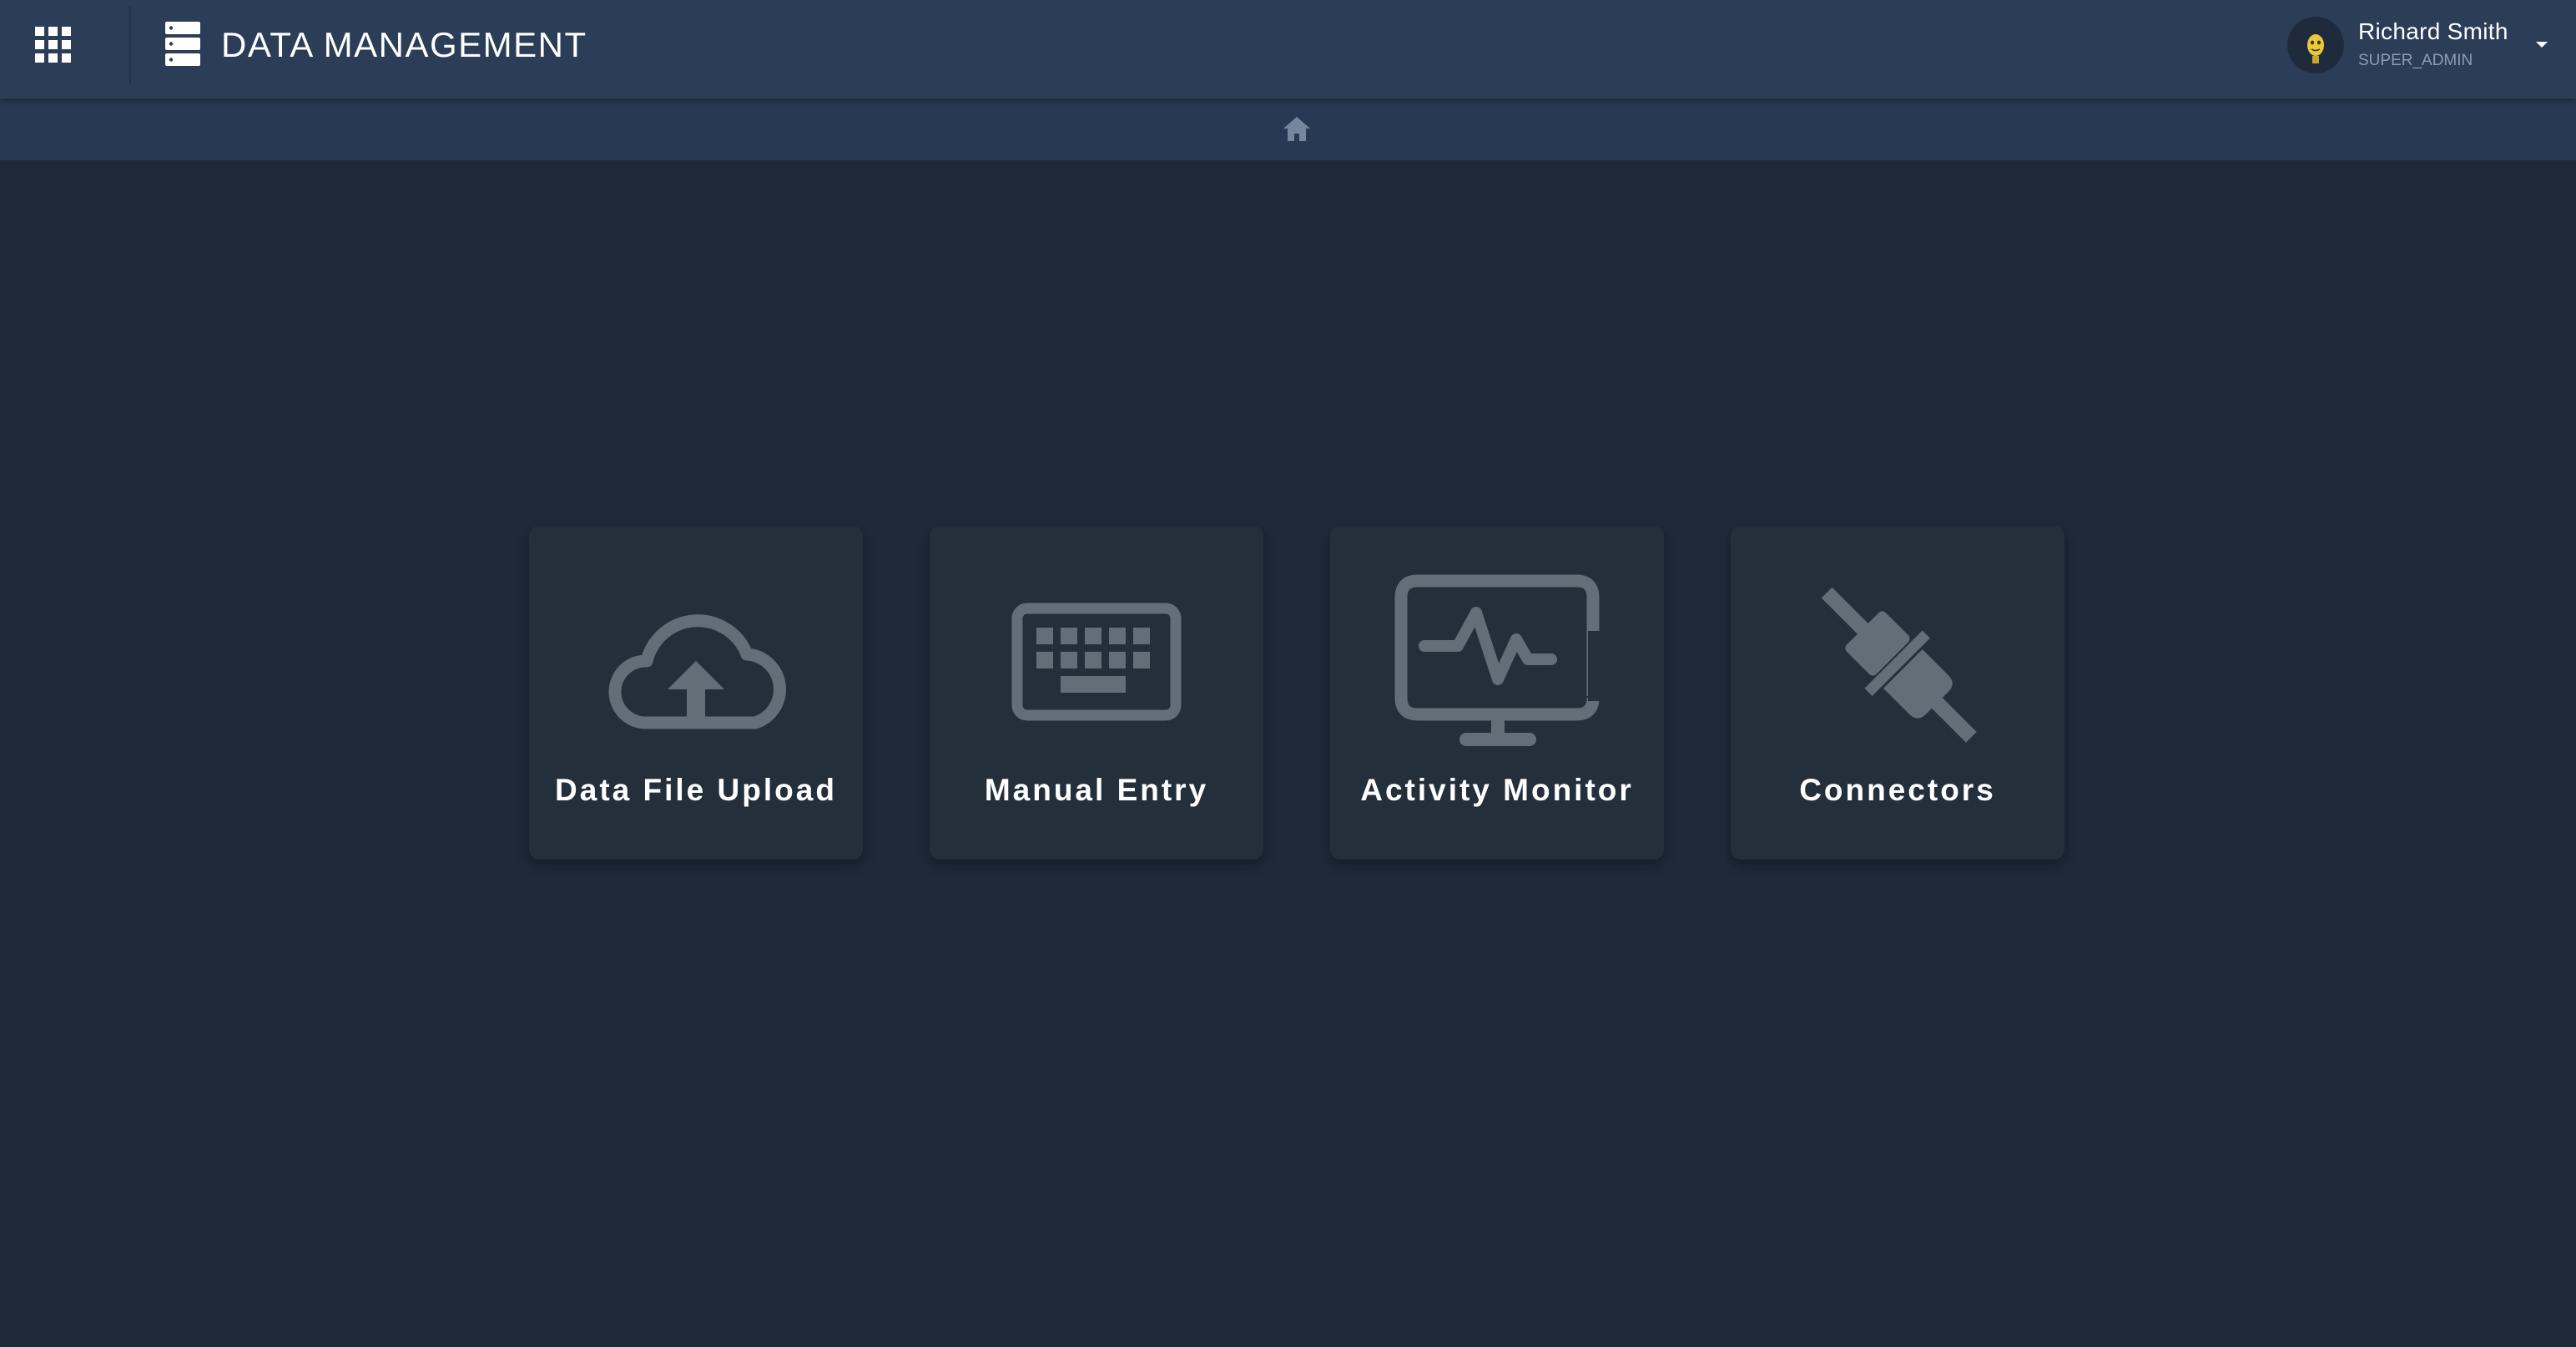 This screenshot has height=1347, width=2576. Describe the element at coordinates (1096, 790) in the screenshot. I see `tile-label: Manual Entry` at that location.